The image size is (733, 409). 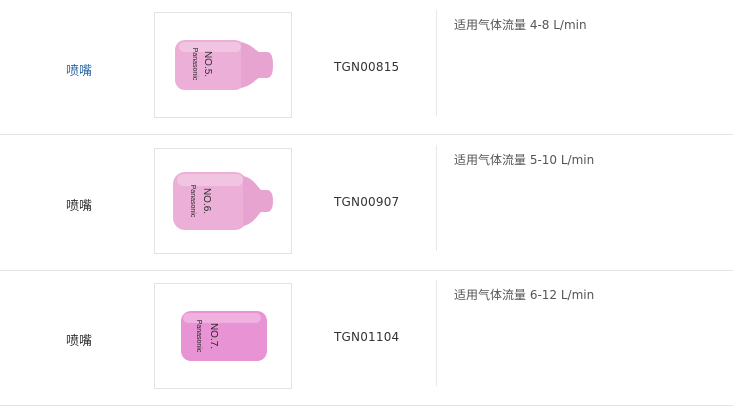 What do you see at coordinates (213, 336) in the screenshot?
I see `nozzle-size-text: NO.7.` at bounding box center [213, 336].